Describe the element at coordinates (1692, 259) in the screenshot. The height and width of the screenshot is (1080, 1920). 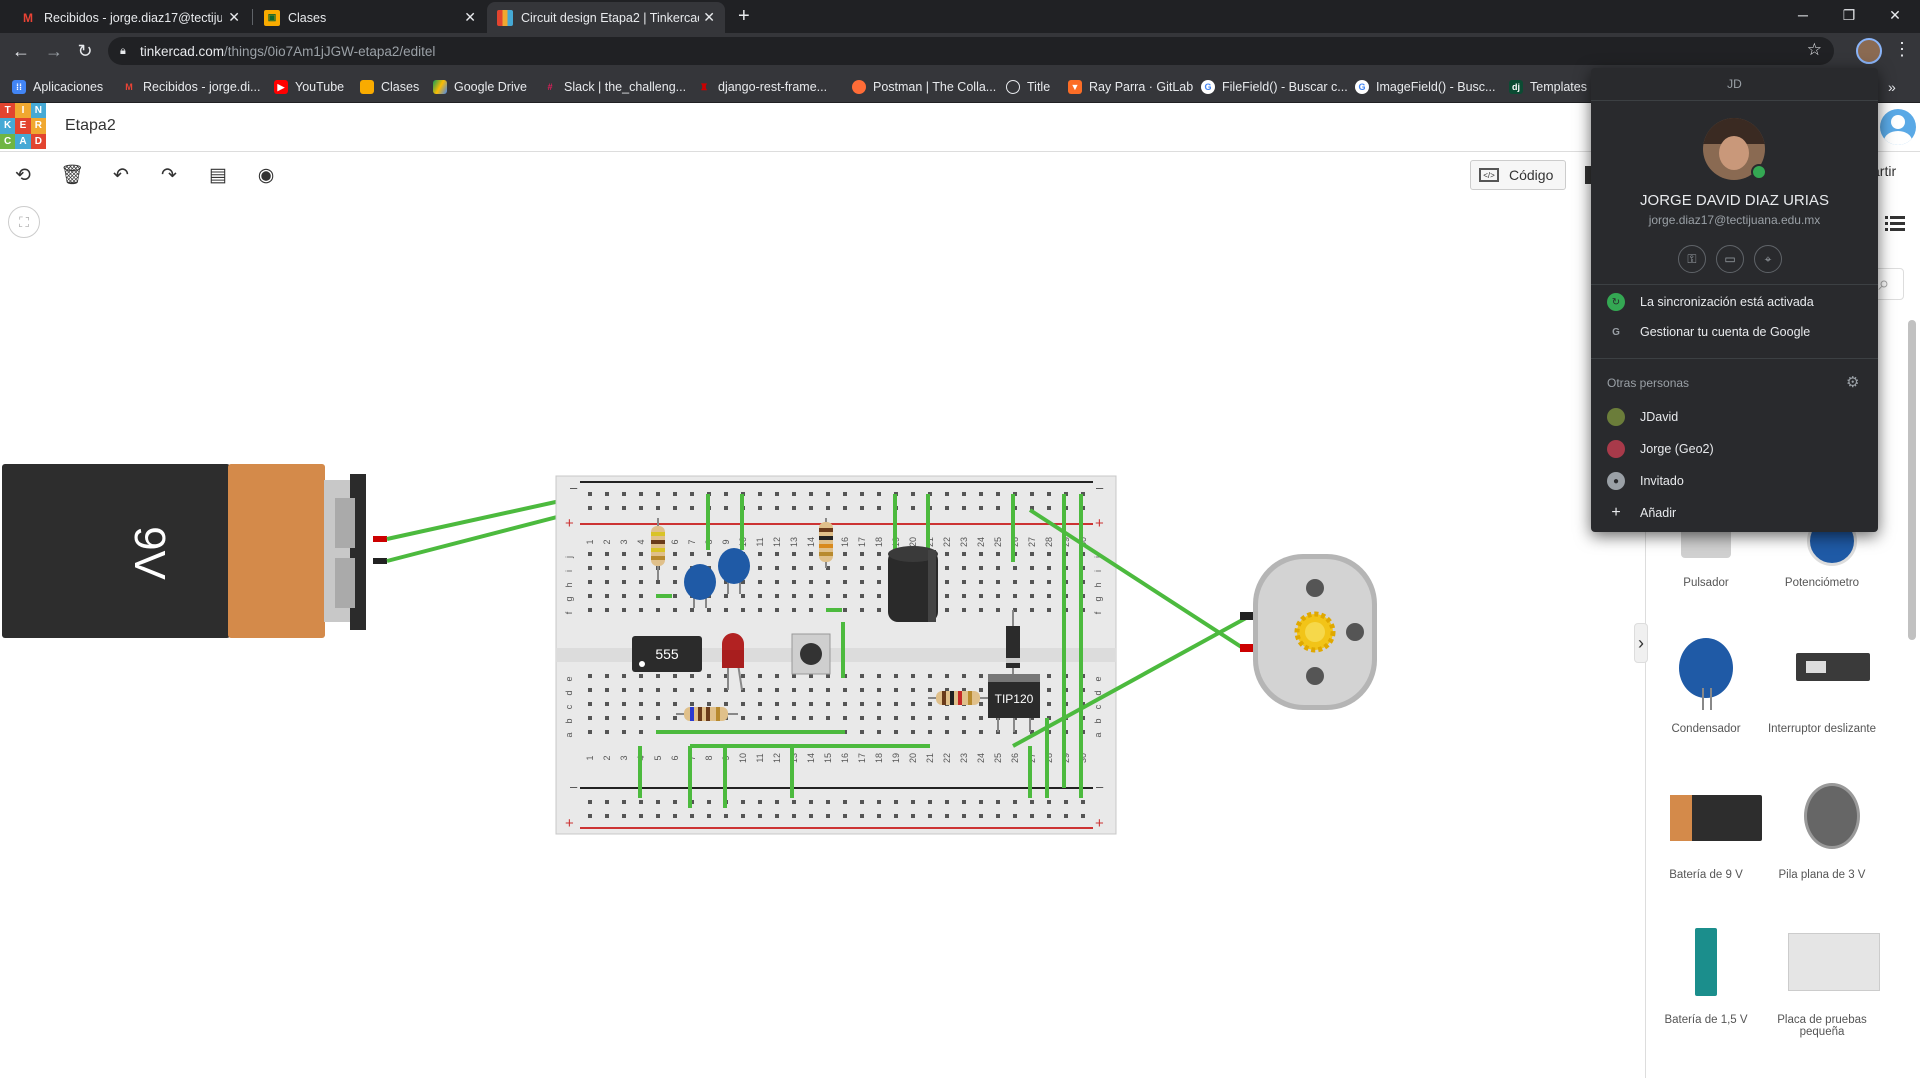
I see `key-icon: ⚿` at that location.